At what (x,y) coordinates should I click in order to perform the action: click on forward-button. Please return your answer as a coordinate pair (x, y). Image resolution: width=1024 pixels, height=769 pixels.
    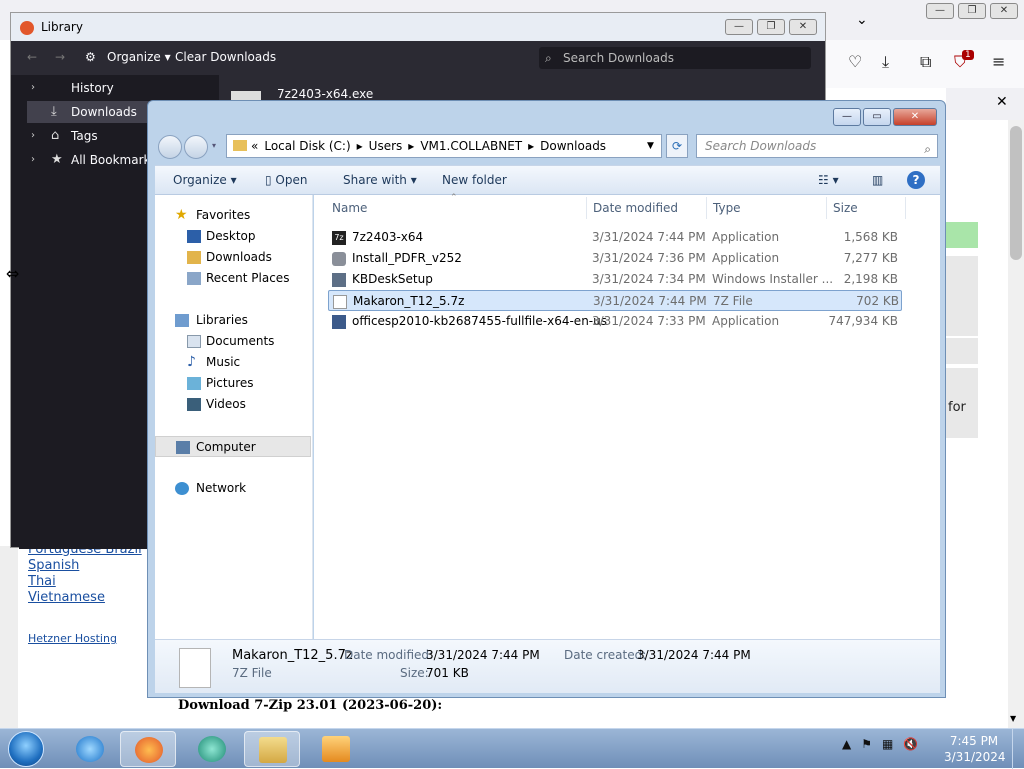
    Looking at the image, I should click on (196, 147).